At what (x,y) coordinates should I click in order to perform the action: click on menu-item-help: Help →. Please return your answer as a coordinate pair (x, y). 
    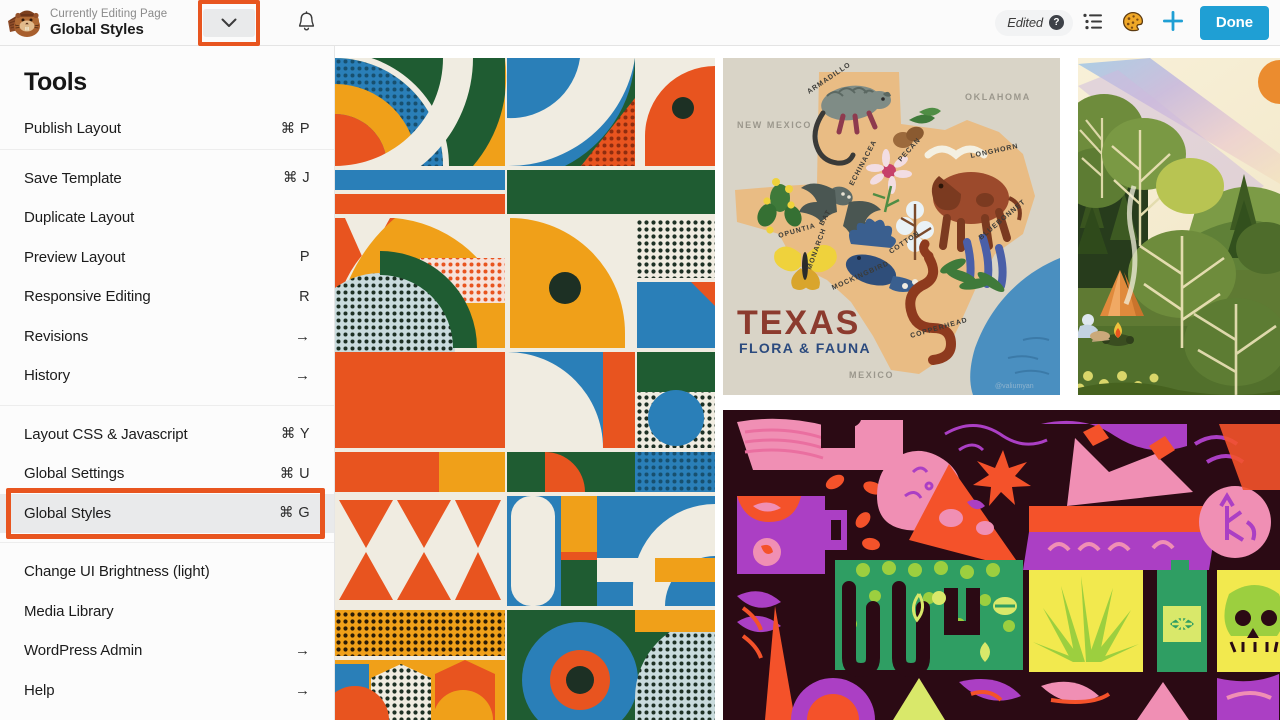
    Looking at the image, I should click on (167, 691).